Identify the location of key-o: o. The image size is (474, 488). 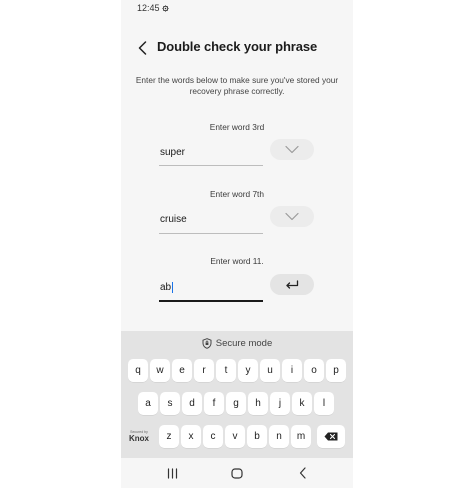
(314, 370).